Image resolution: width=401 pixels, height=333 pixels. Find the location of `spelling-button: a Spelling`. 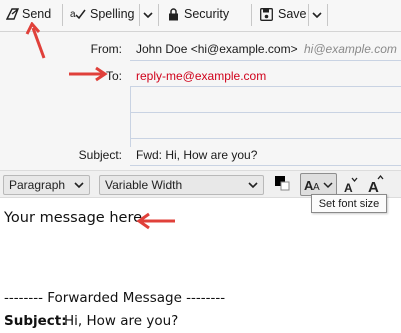

spelling-button: a Spelling is located at coordinates (102, 14).